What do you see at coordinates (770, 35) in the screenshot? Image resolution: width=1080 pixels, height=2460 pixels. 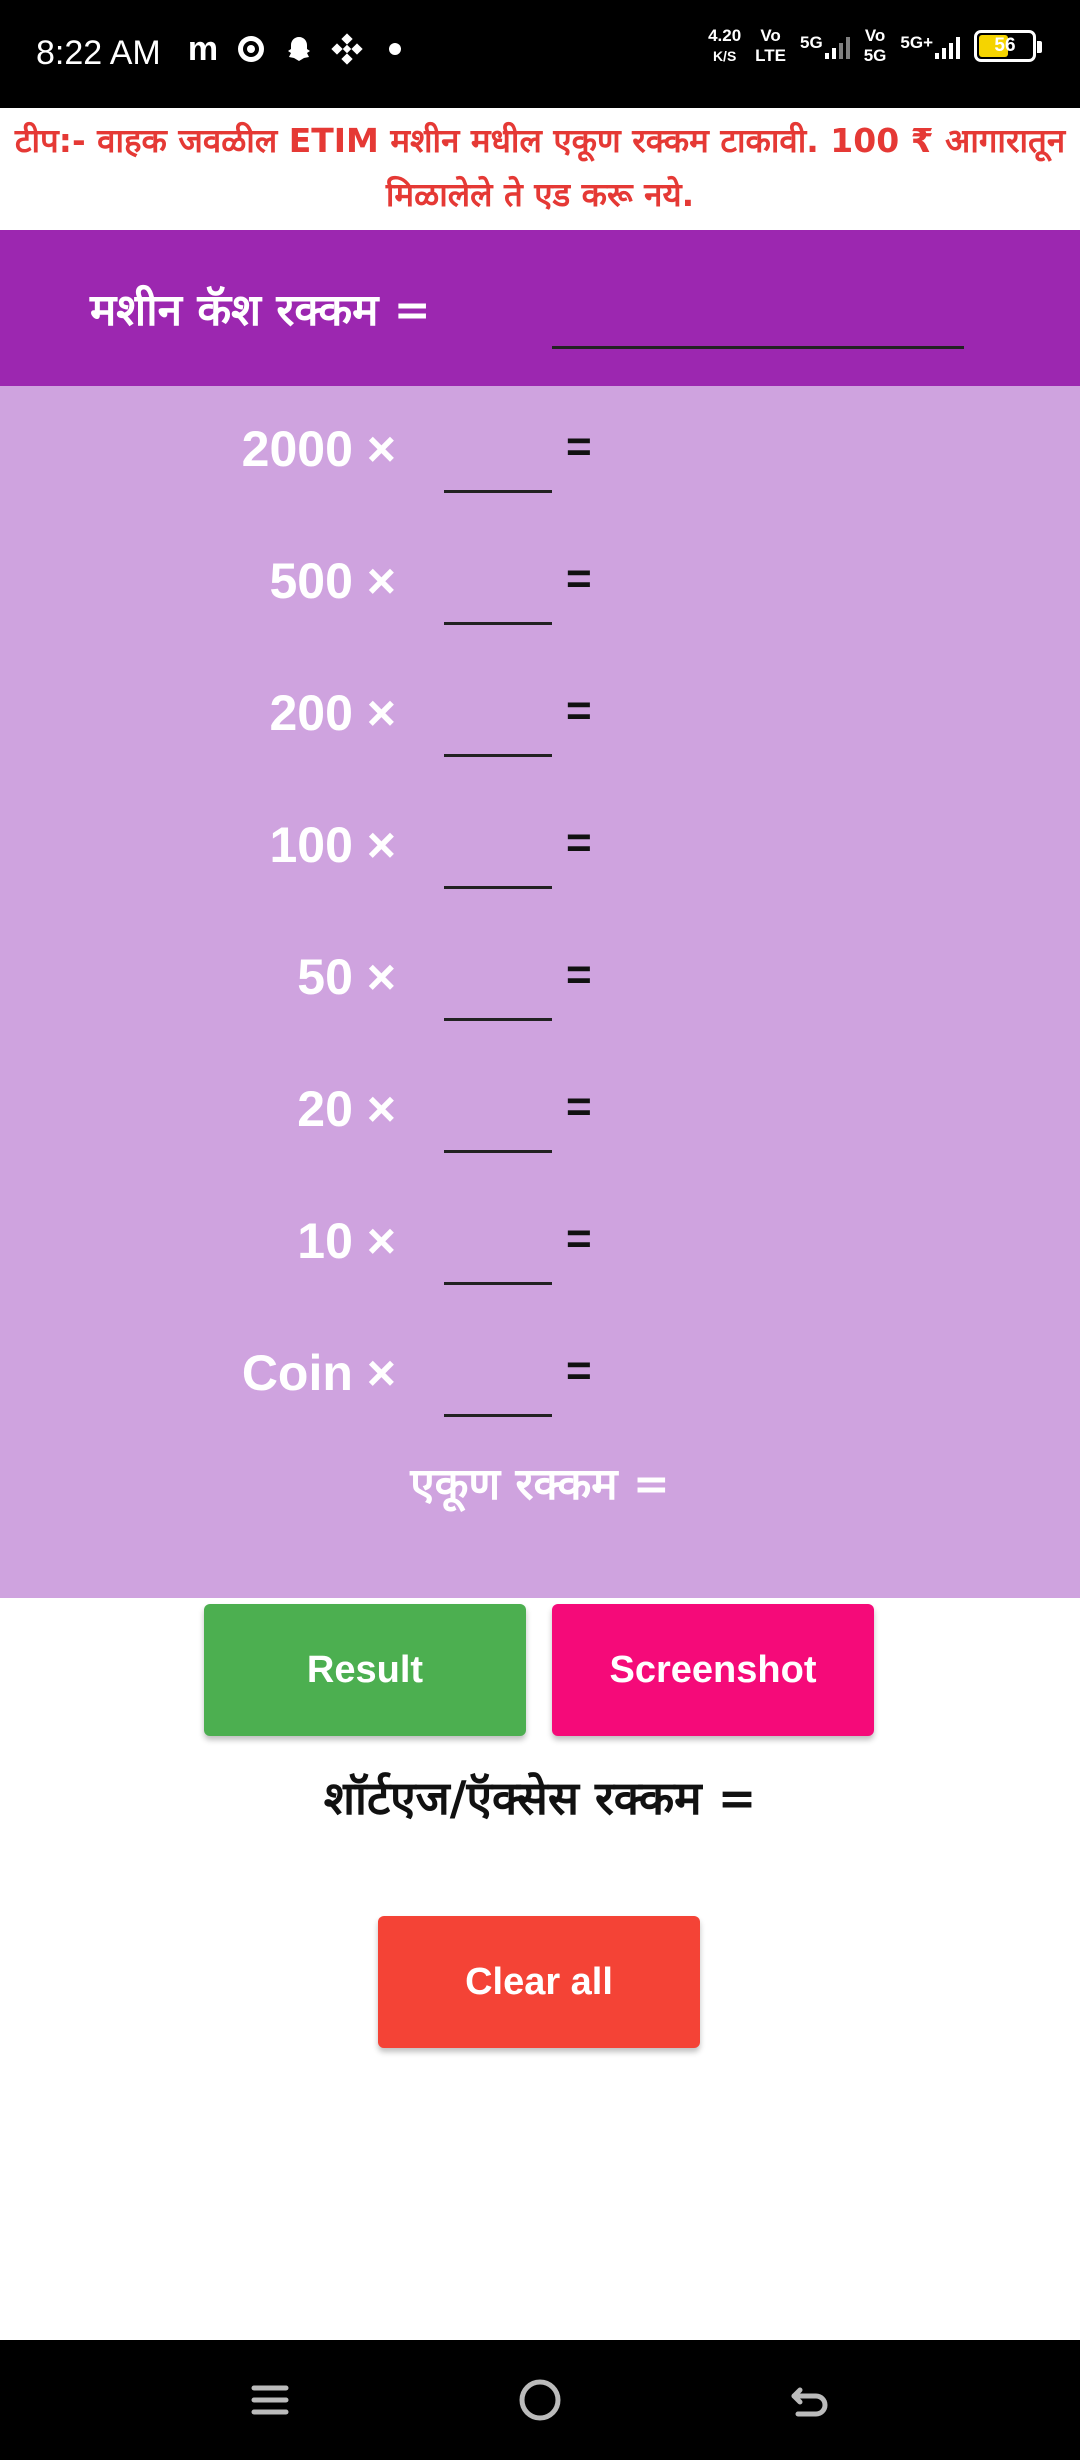 I see `sim1-top: Vo` at bounding box center [770, 35].